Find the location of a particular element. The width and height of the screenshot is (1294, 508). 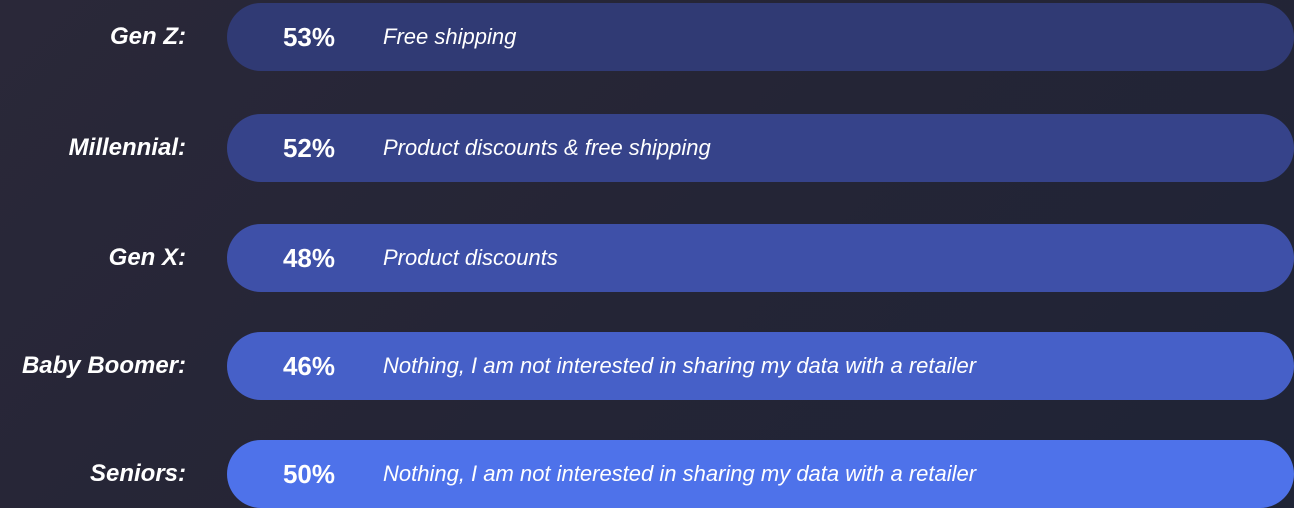

top-answer-text: Product discounts & free shipping is located at coordinates (547, 147).